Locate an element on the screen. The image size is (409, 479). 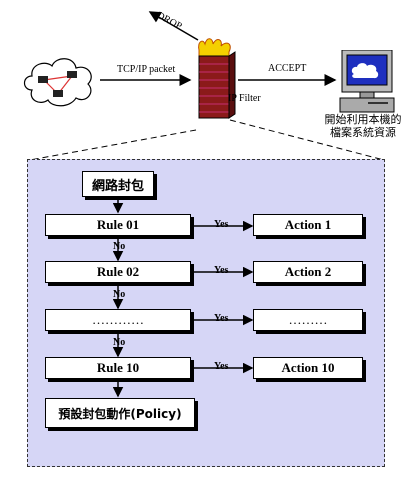
action-box: Action 10 is located at coordinates (308, 368).